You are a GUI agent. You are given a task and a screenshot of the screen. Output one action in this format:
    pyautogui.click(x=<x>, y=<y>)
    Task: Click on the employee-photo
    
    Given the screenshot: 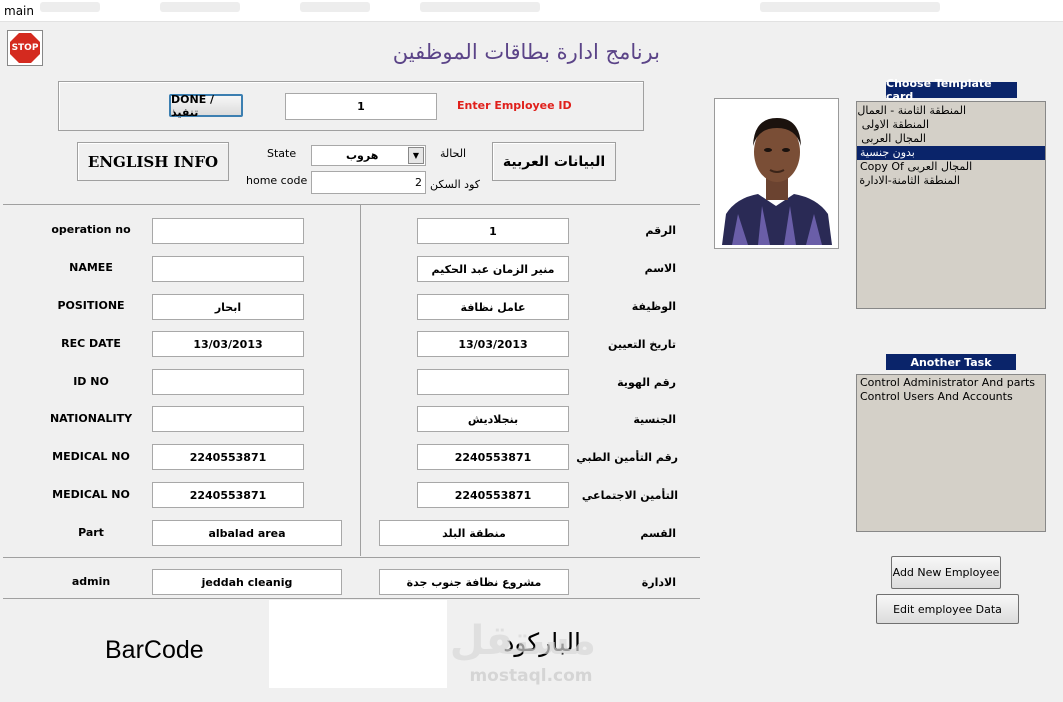 What is the action you would take?
    pyautogui.click(x=776, y=173)
    